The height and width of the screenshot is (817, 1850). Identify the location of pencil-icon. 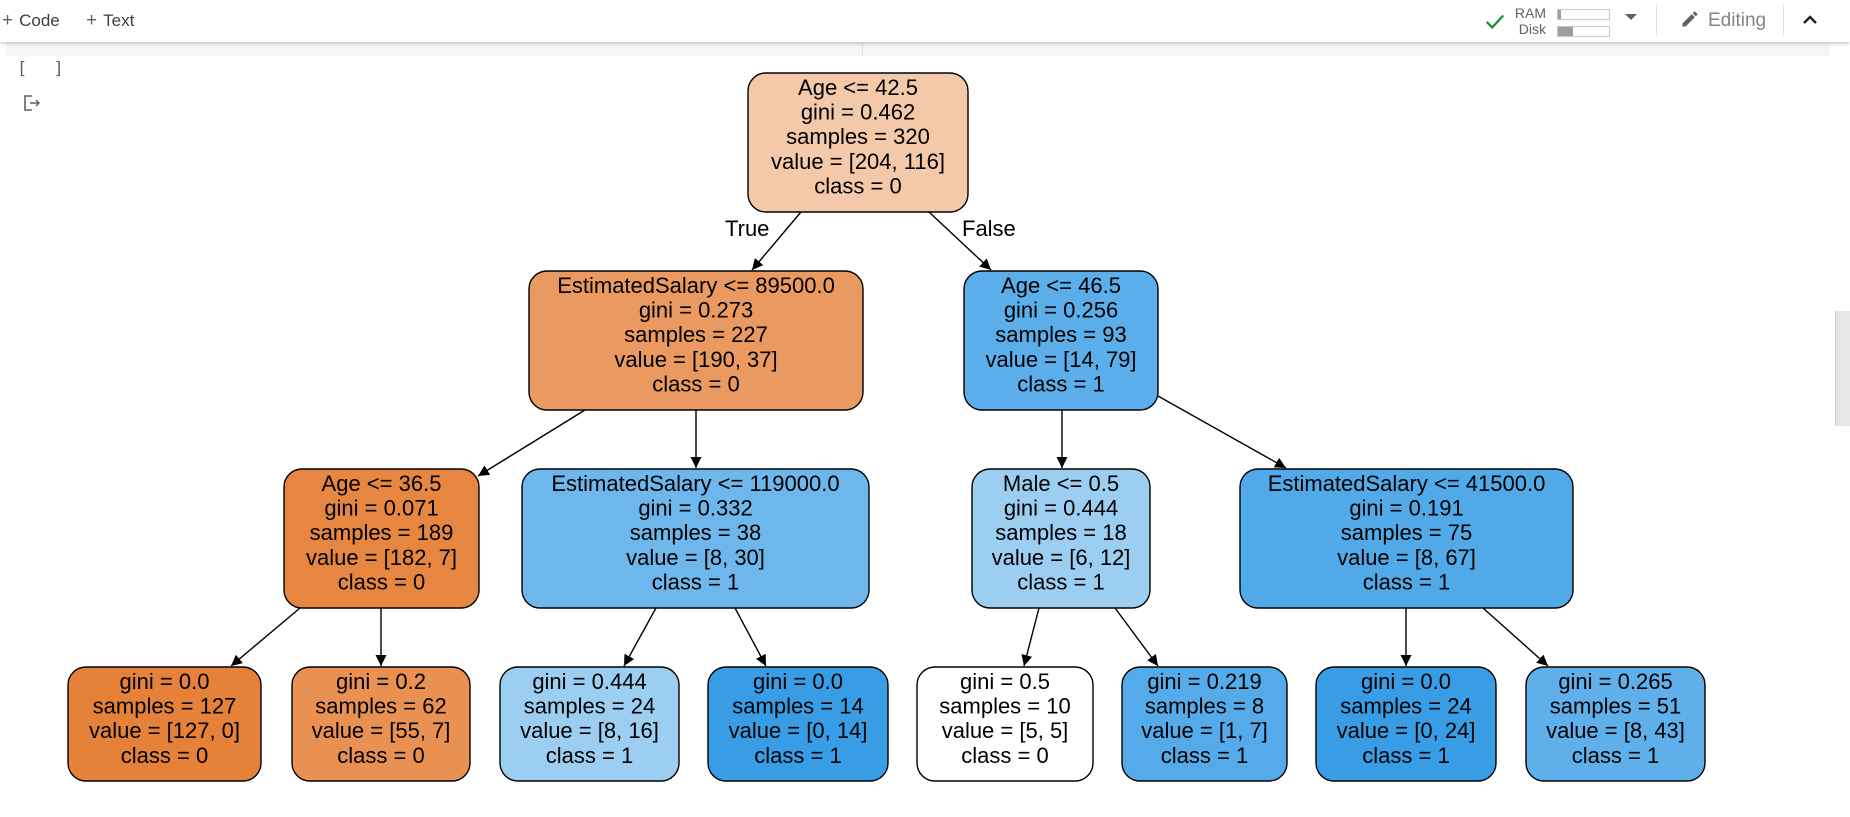
(1690, 19).